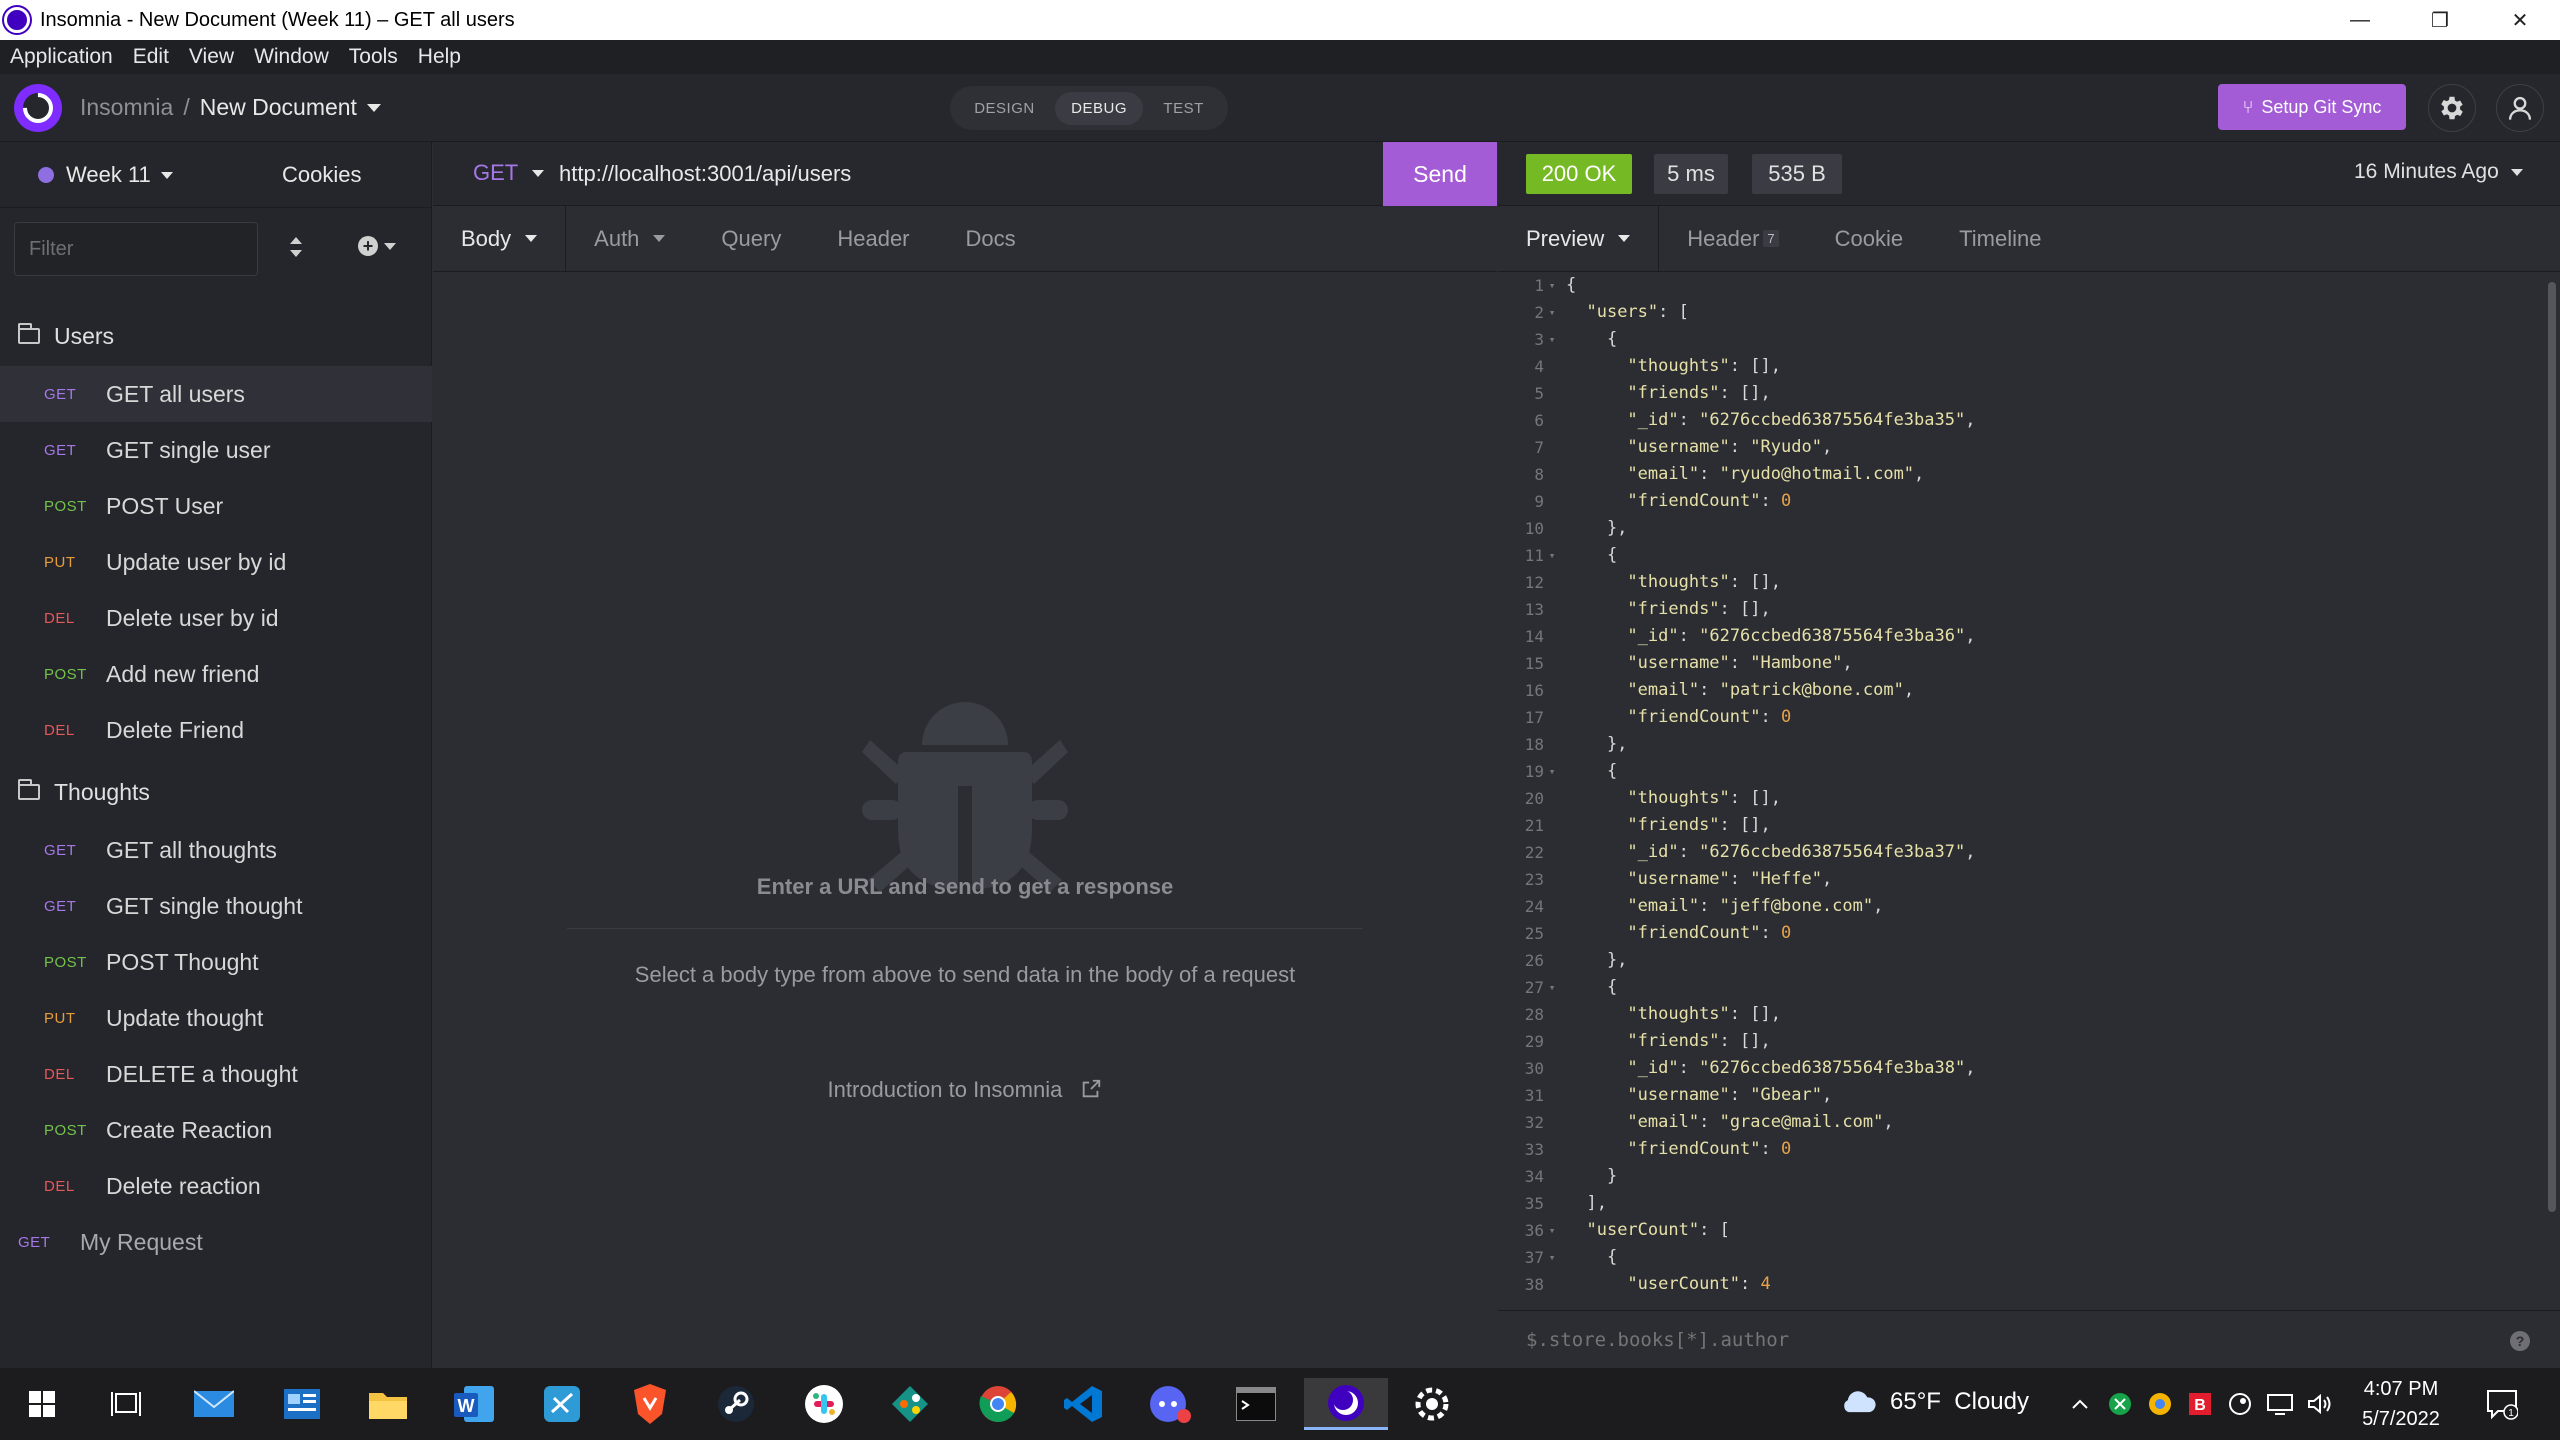 This screenshot has height=1440, width=2560. Describe the element at coordinates (1552, 663) in the screenshot. I see `fold-toggle` at that location.